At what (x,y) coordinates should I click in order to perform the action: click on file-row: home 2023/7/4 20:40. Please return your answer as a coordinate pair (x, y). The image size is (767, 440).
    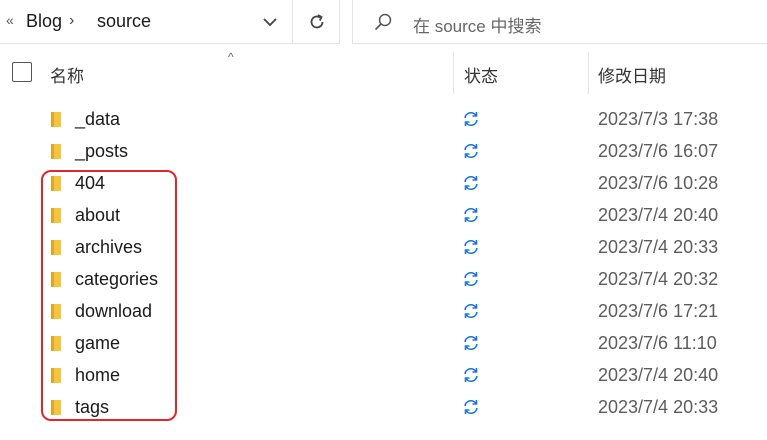
    Looking at the image, I should click on (383, 375).